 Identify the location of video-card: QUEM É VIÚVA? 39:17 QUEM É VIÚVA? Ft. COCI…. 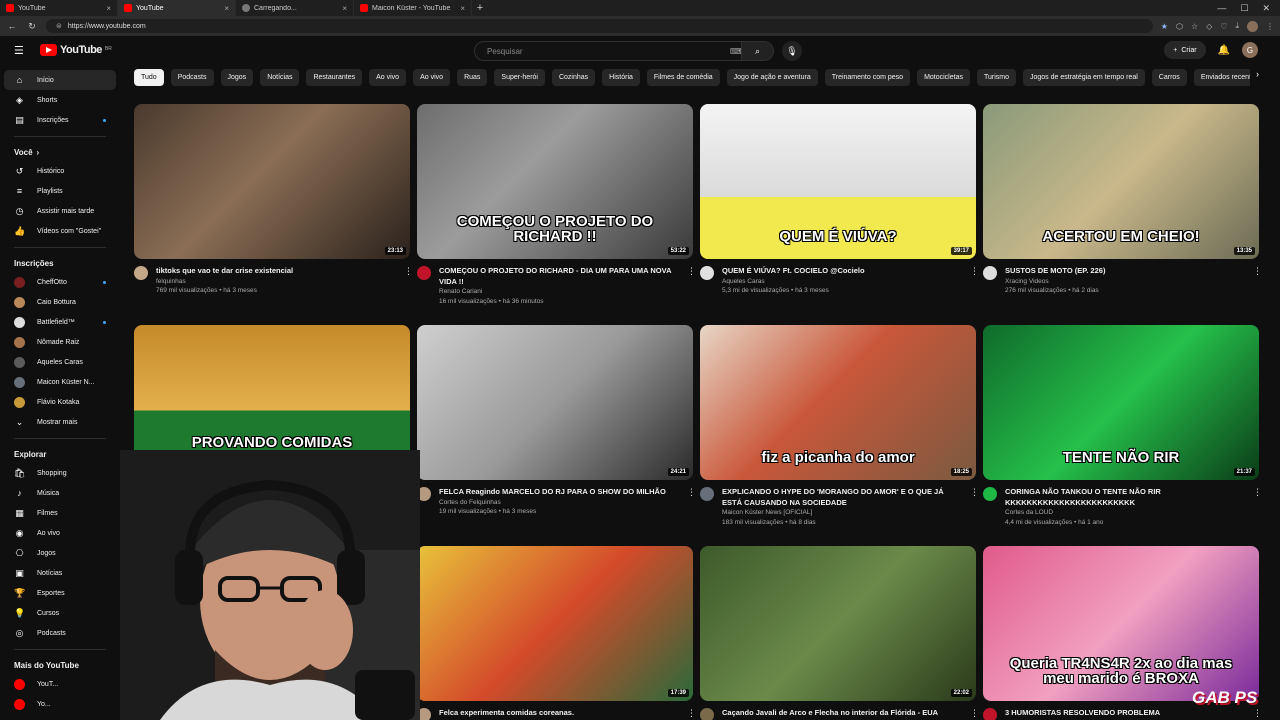
(839, 200).